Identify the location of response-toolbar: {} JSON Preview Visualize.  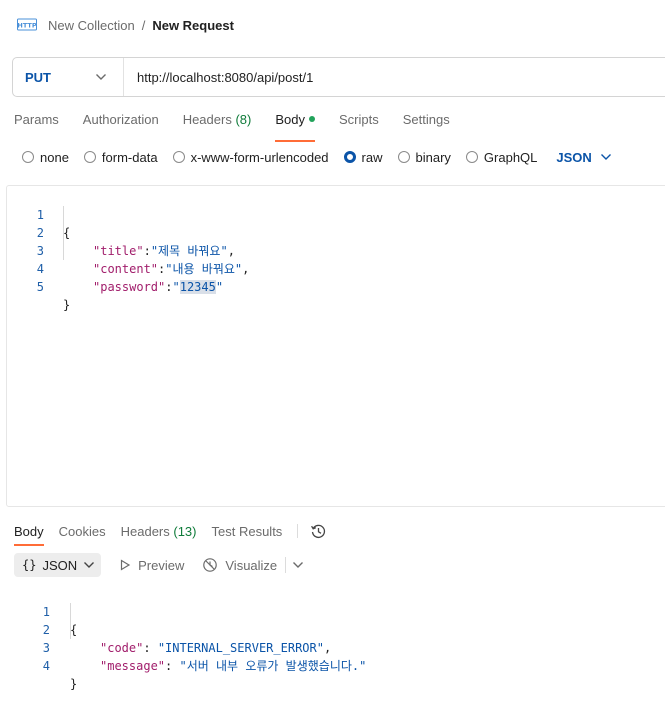
(159, 565).